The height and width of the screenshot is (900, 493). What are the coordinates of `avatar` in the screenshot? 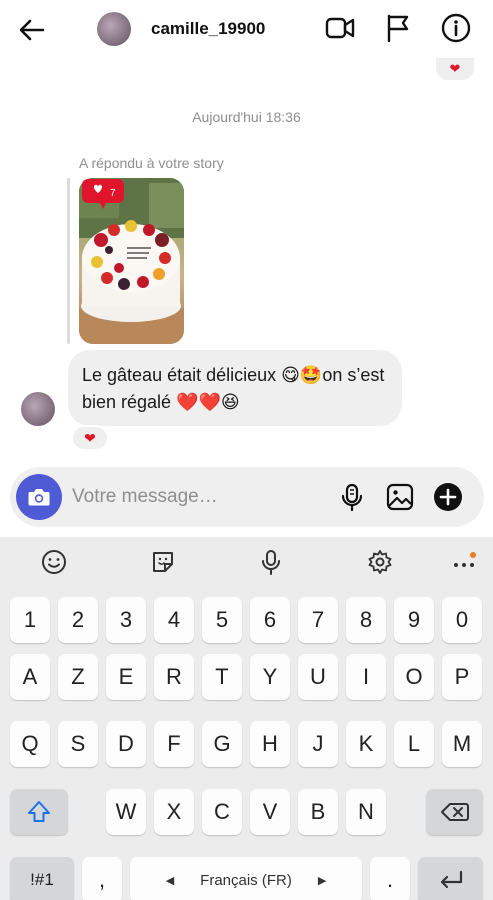 It's located at (114, 29).